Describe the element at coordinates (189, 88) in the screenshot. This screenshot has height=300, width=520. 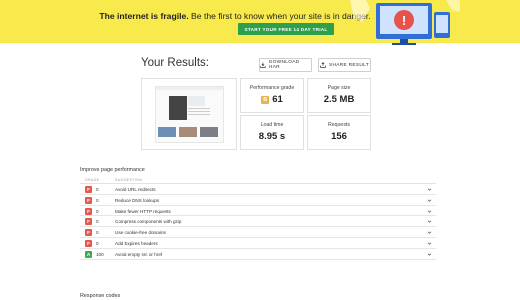
I see `thumb-navbar` at that location.